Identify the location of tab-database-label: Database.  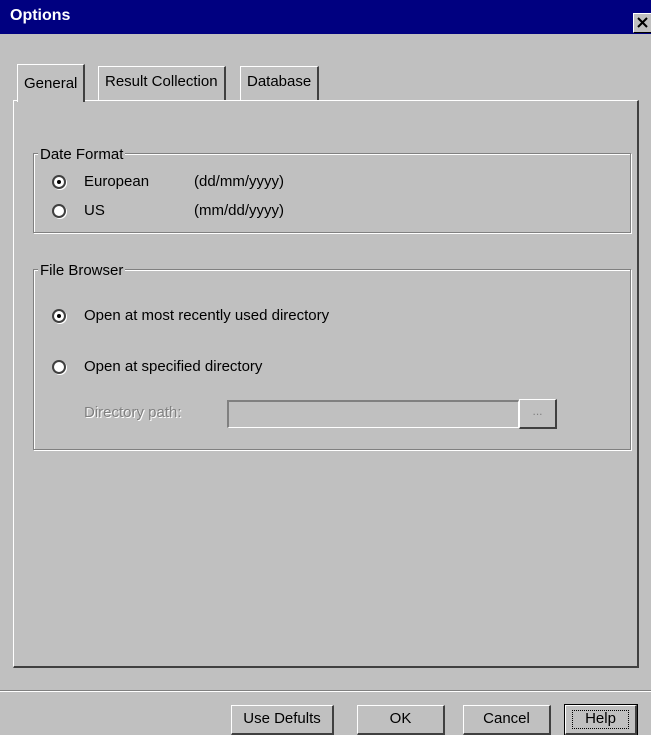
(279, 81).